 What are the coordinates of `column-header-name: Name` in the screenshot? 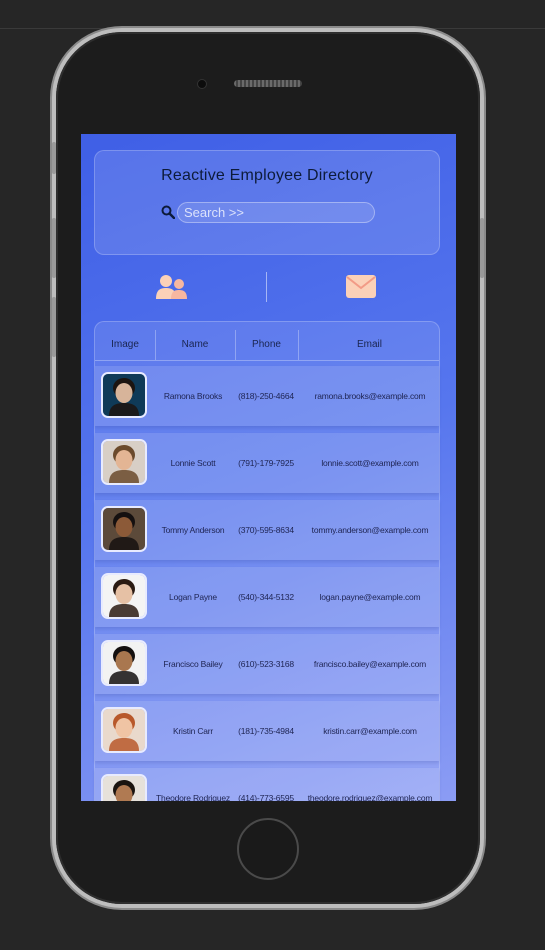 It's located at (195, 345).